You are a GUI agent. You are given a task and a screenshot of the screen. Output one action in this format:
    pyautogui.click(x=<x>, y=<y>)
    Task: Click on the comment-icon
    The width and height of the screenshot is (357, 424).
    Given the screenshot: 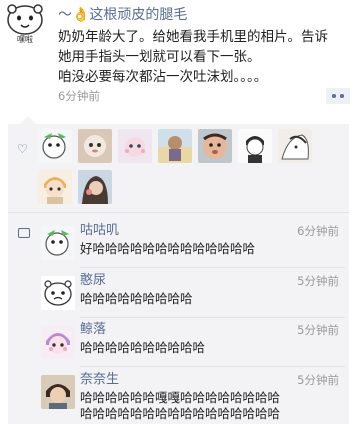 What is the action you would take?
    pyautogui.click(x=24, y=233)
    